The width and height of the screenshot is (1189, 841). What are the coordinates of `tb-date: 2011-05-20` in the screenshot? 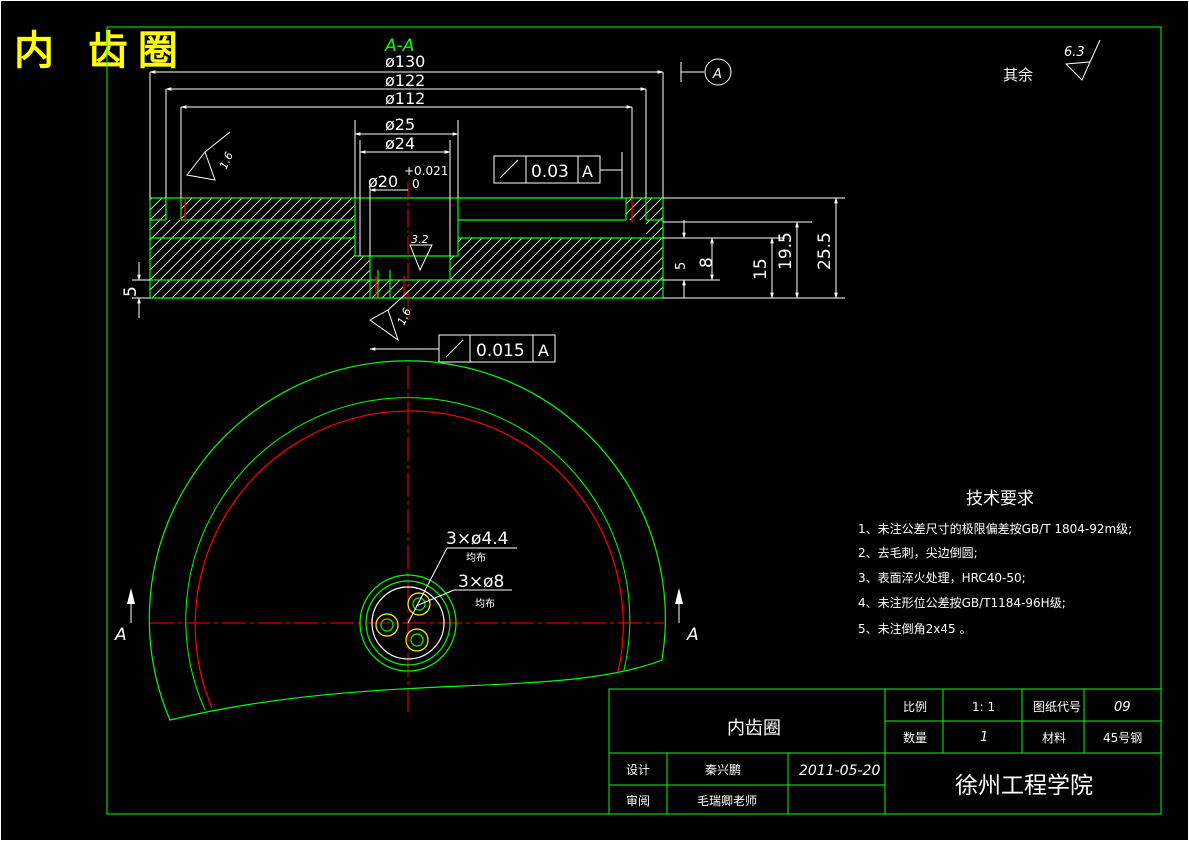 It's located at (839, 771).